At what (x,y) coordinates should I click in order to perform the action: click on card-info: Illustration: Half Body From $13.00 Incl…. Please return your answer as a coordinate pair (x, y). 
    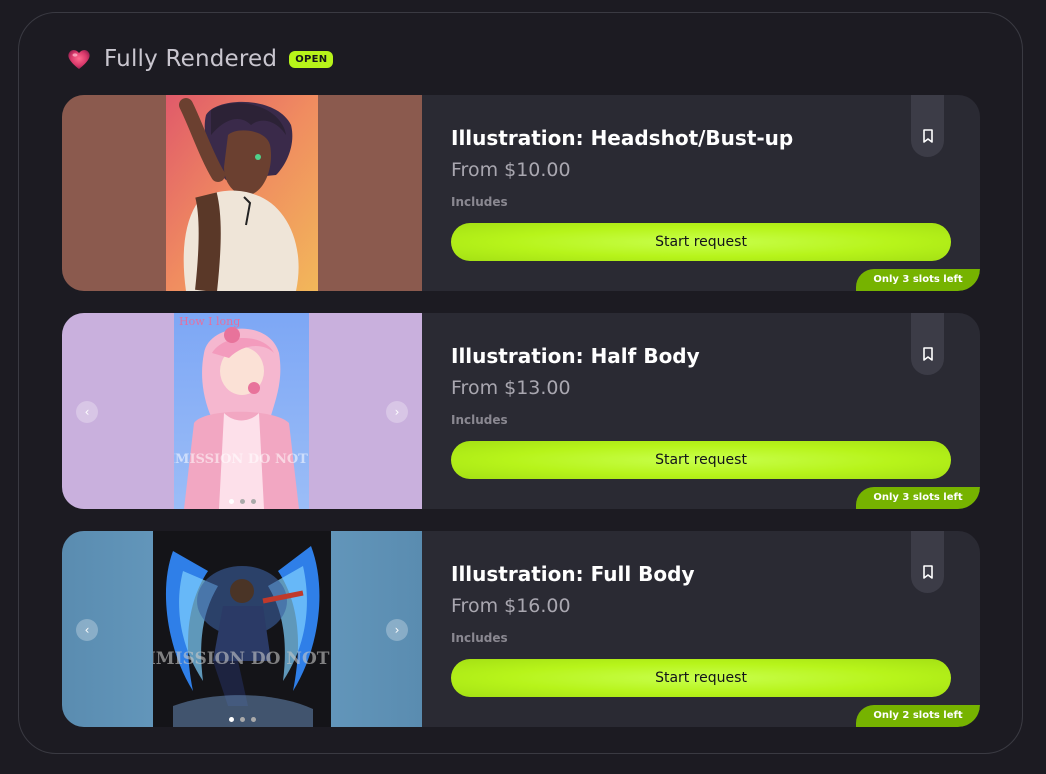
    Looking at the image, I should click on (715, 411).